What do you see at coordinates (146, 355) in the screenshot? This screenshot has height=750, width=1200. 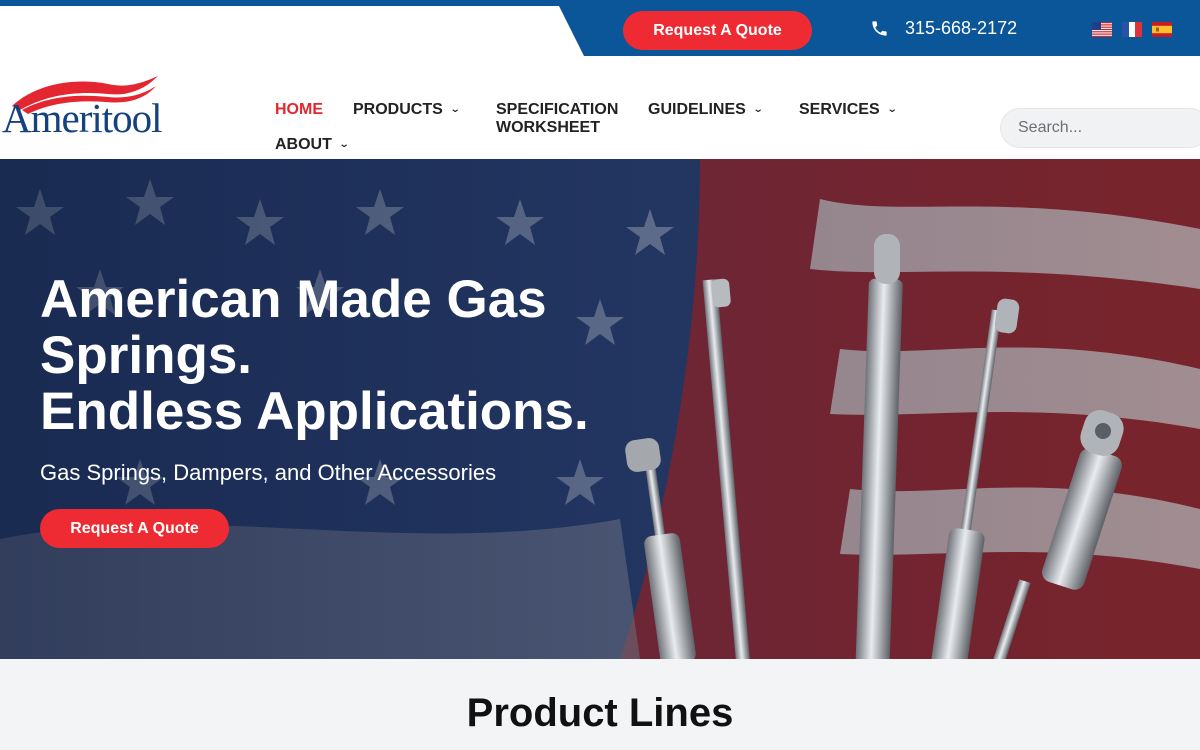 I see `hero-title-line2: Springs.` at bounding box center [146, 355].